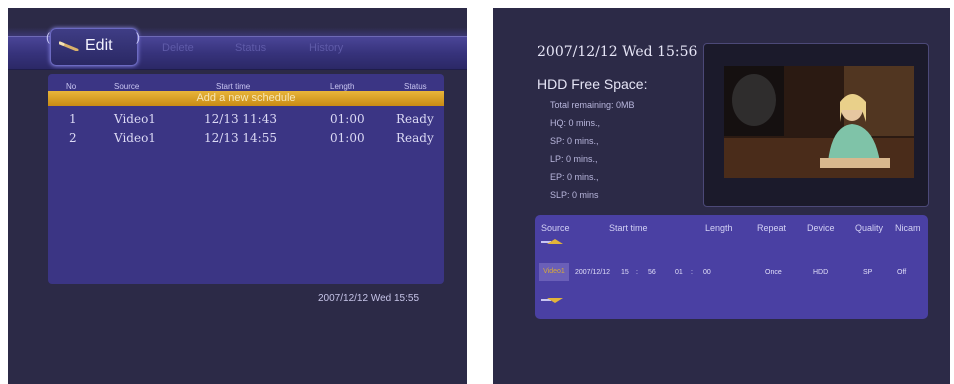 The image size is (954, 384). What do you see at coordinates (240, 119) in the screenshot?
I see `row-1-start: 12/13 11:43` at bounding box center [240, 119].